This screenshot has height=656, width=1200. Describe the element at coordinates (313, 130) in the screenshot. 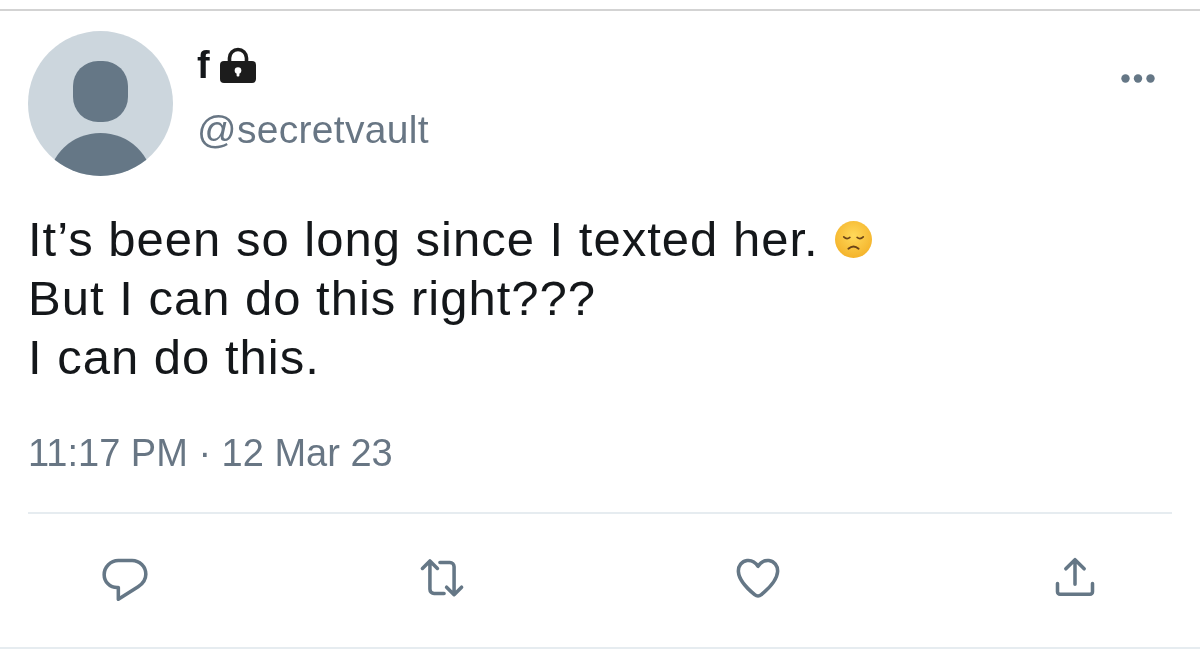

I see `user-handle: @secretvault` at that location.